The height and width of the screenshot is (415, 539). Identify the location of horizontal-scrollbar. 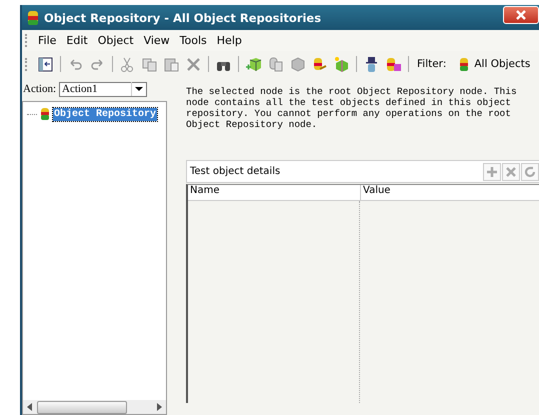
(94, 407).